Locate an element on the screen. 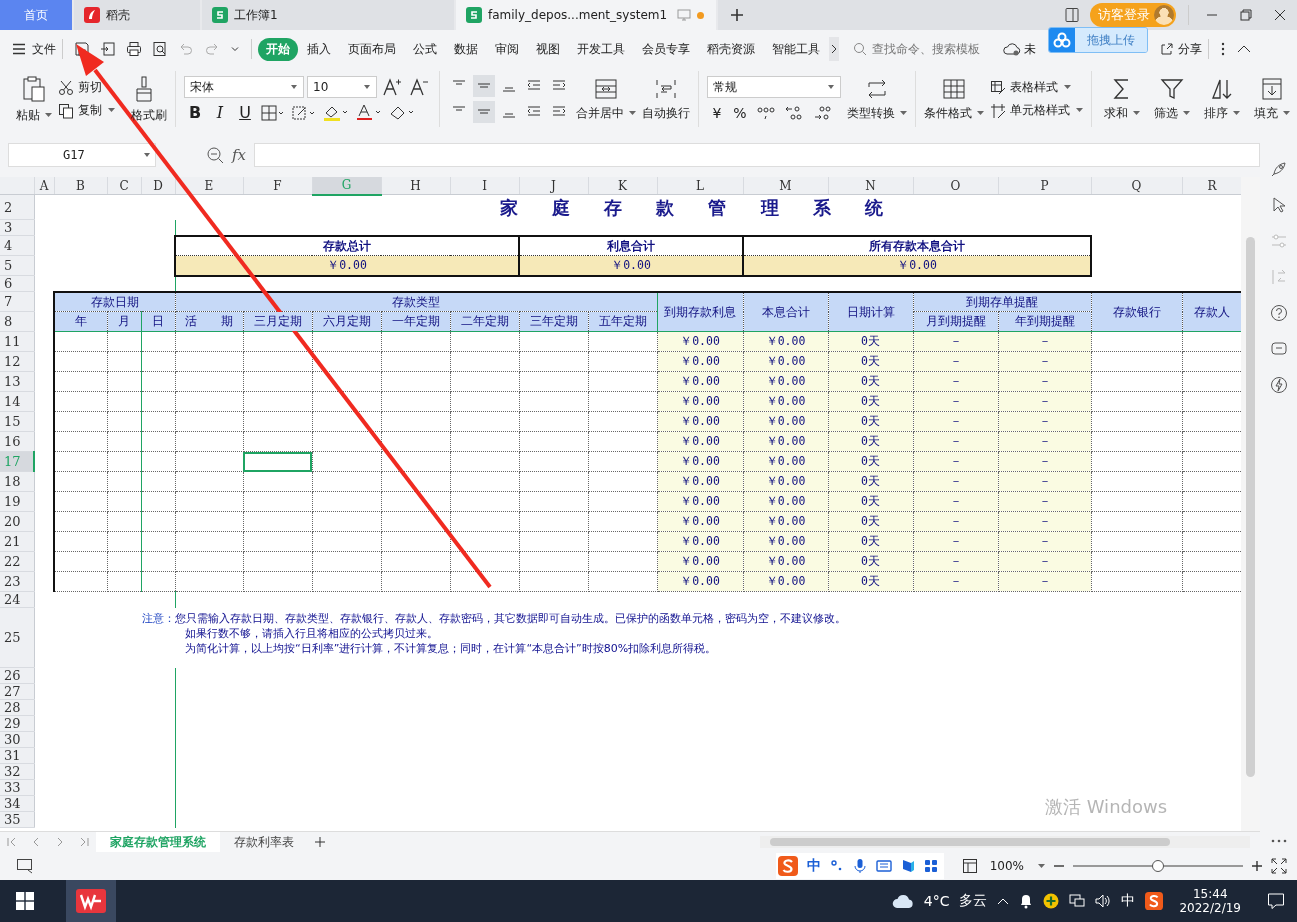 This screenshot has width=1297, height=922. network-icon is located at coordinates (1077, 901).